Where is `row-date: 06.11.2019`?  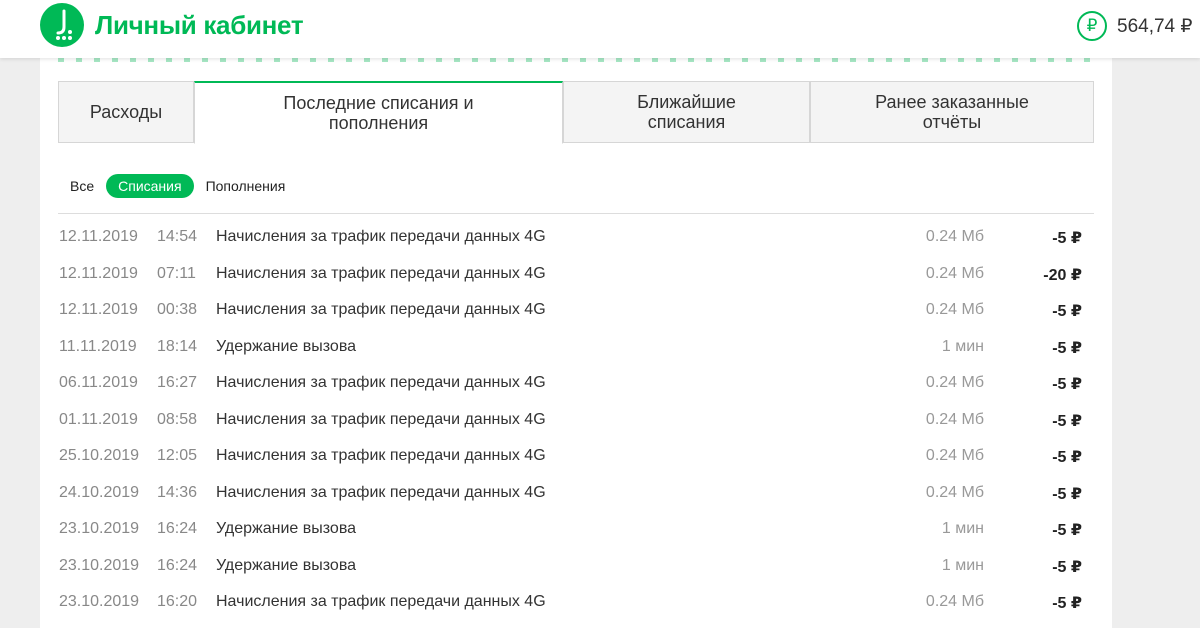 row-date: 06.11.2019 is located at coordinates (98, 382).